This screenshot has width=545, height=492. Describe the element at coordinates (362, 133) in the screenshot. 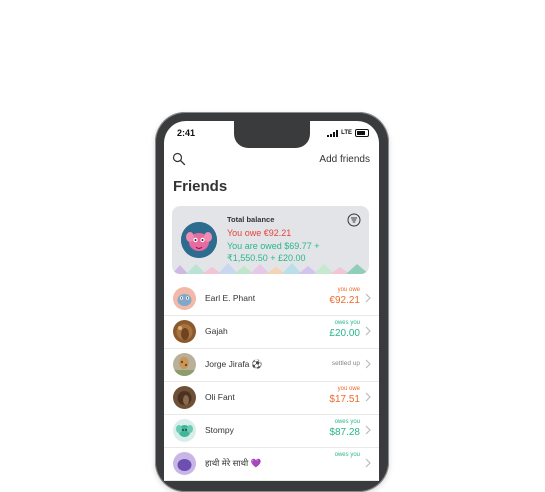

I see `battery-icon` at that location.